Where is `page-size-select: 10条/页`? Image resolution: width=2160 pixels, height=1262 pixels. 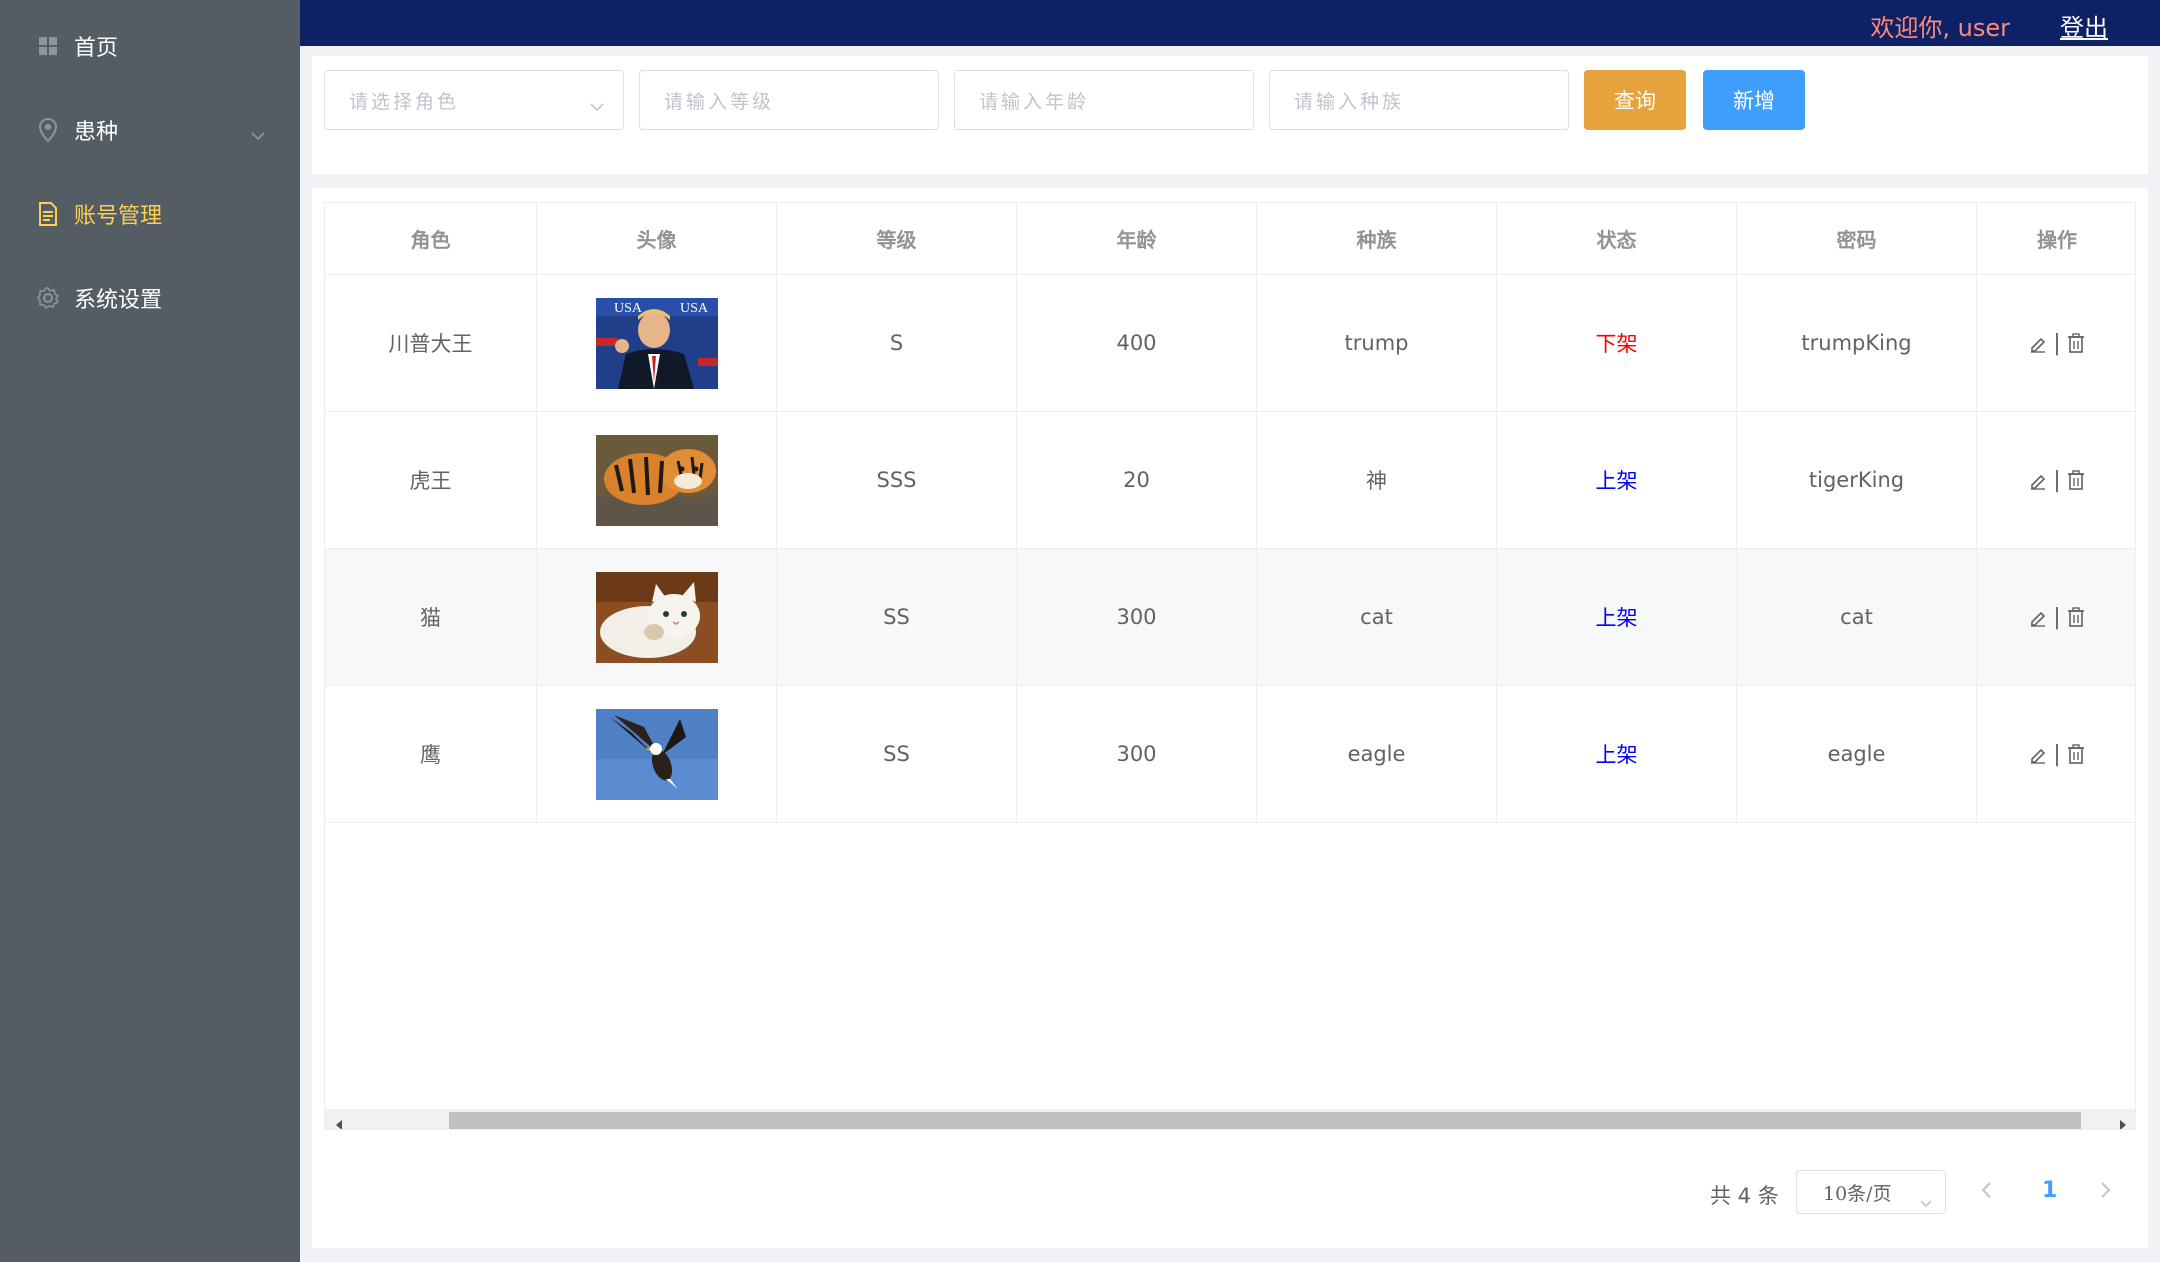 page-size-select: 10条/页 is located at coordinates (1871, 1192).